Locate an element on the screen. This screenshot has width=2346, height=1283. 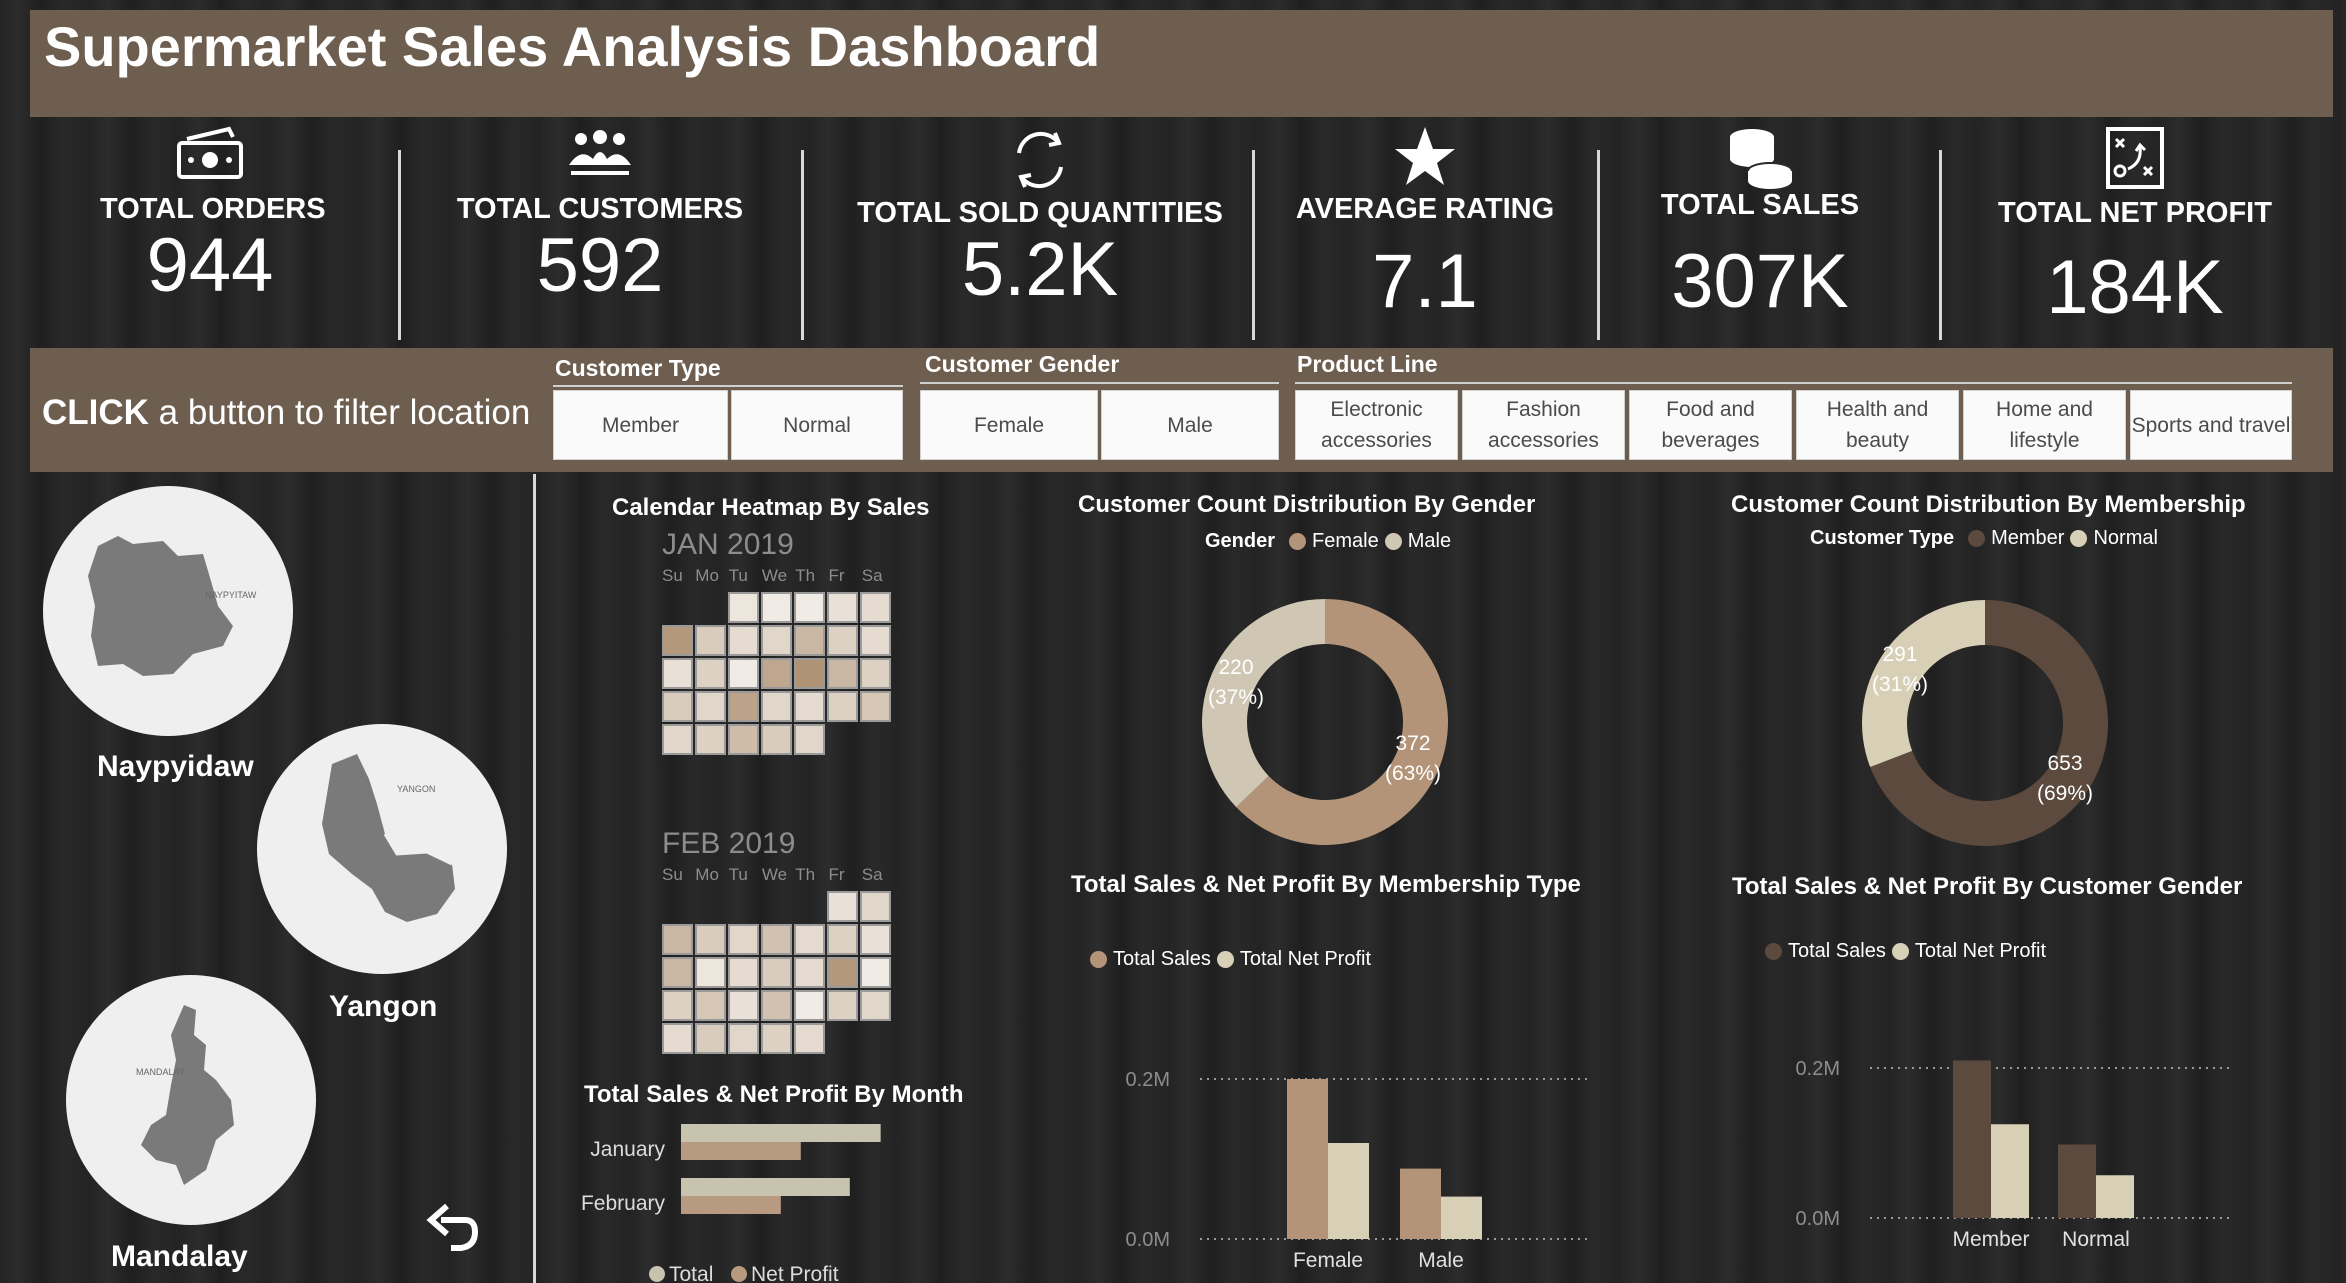
naypyidaw-map-button: NAYPYITAW is located at coordinates (168, 611).